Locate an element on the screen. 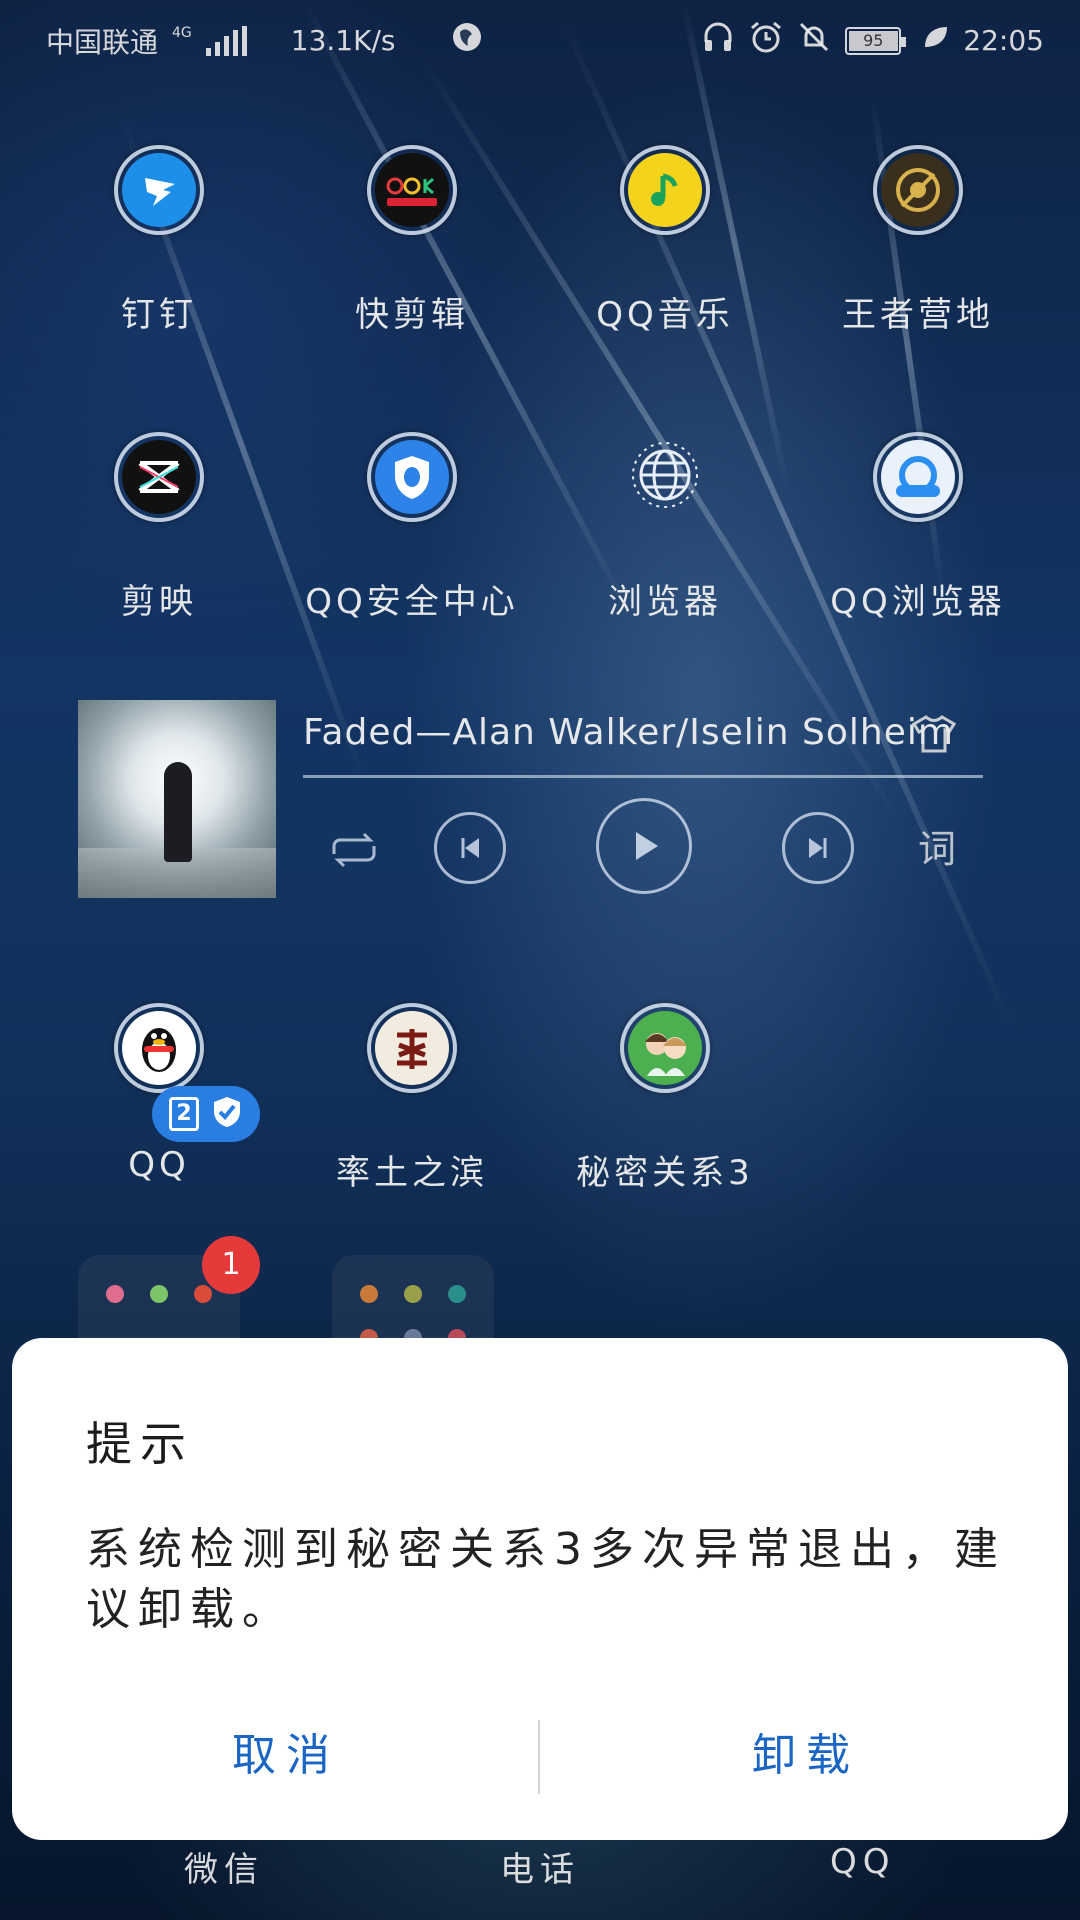 The height and width of the screenshot is (1920, 1080). app-label: 快剪辑 is located at coordinates (412, 315).